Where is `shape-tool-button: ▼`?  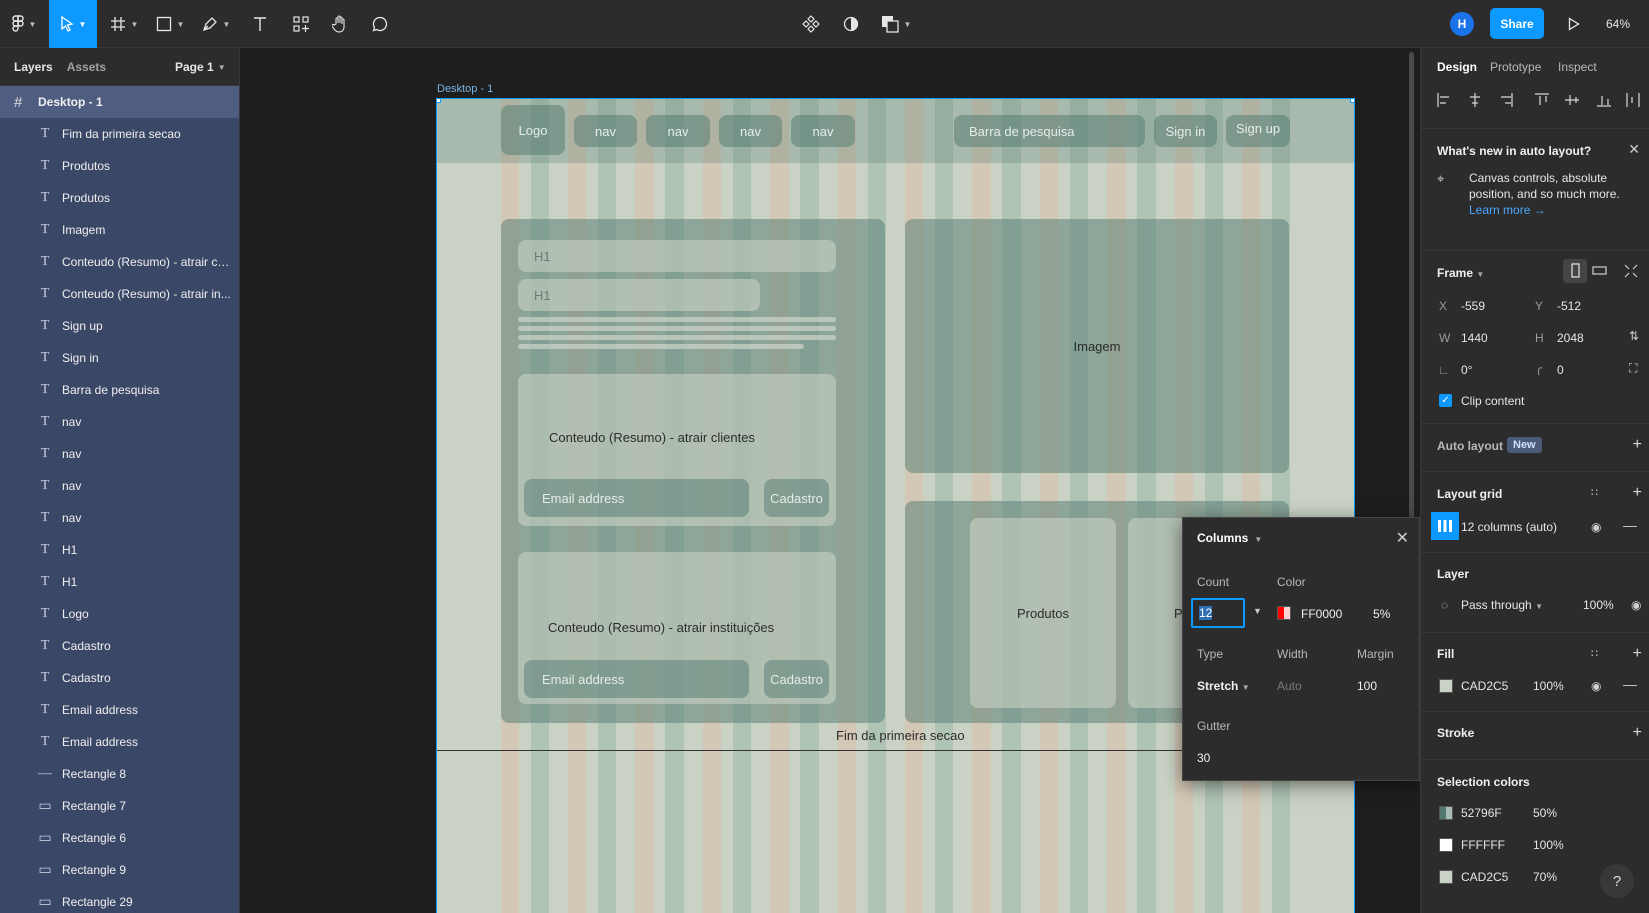 shape-tool-button: ▼ is located at coordinates (170, 24).